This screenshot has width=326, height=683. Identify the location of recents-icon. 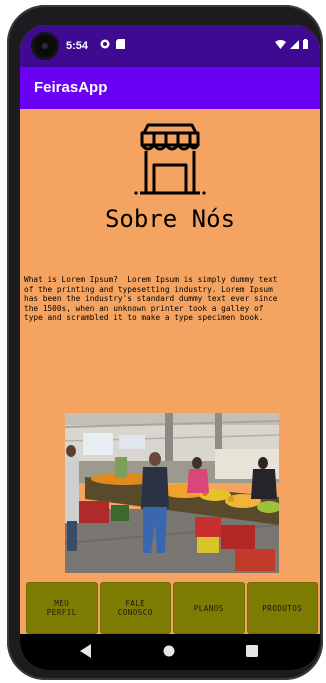
(252, 651).